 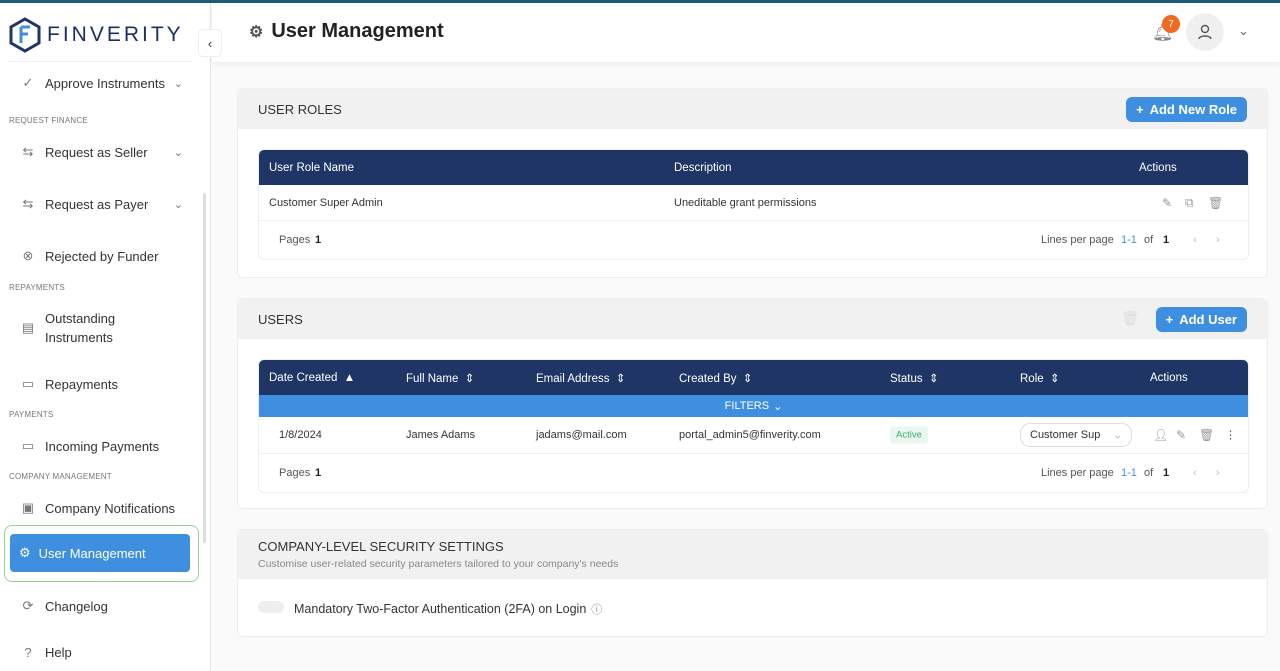 I want to click on sidebar-item-user-management: ⚙ User Management, so click(x=100, y=553).